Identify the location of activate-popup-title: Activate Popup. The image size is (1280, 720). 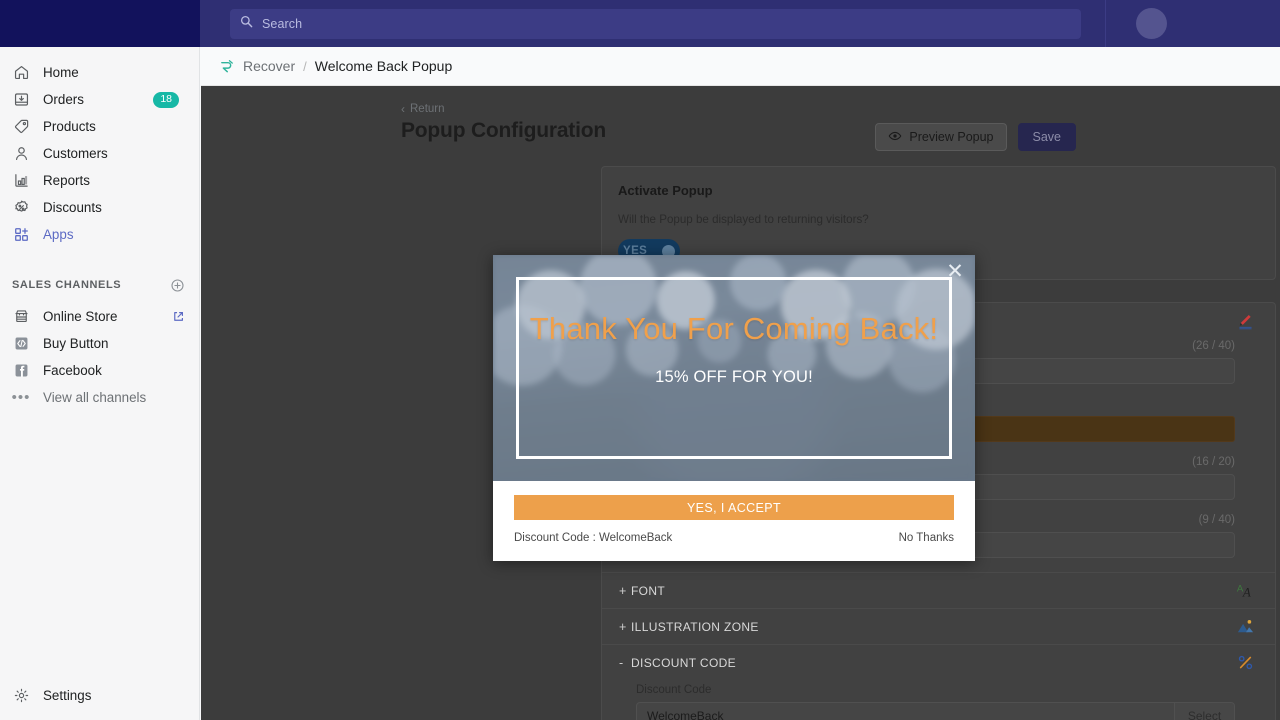
(665, 190).